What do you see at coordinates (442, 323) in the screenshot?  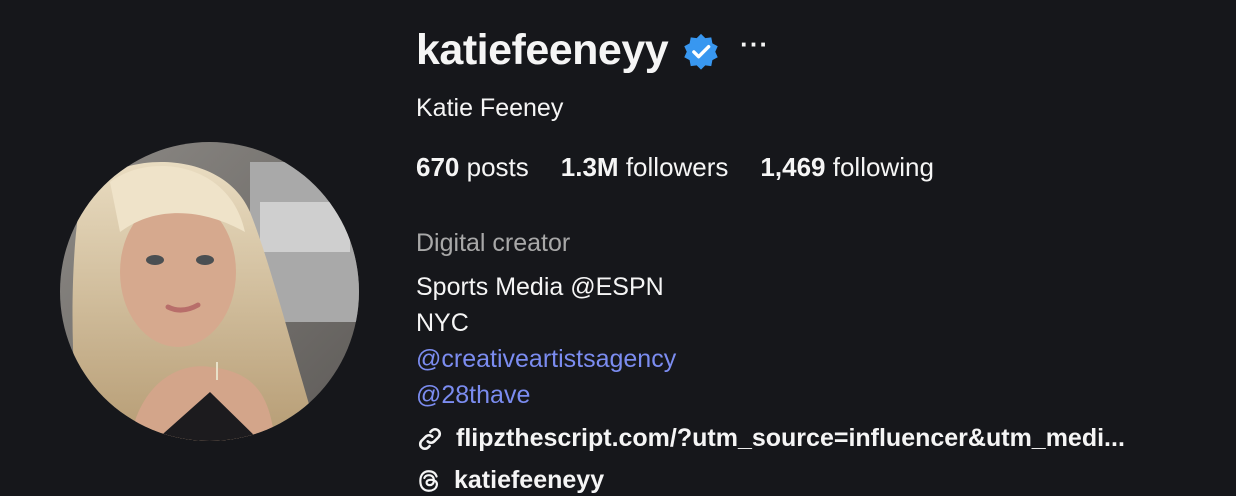 I see `bio-line: NYC` at bounding box center [442, 323].